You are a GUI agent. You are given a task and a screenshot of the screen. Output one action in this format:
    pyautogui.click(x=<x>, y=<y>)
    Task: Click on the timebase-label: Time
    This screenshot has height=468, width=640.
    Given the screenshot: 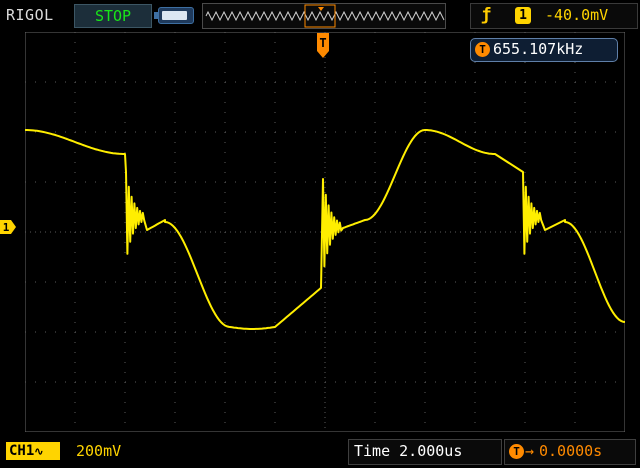 What is the action you would take?
    pyautogui.click(x=372, y=451)
    